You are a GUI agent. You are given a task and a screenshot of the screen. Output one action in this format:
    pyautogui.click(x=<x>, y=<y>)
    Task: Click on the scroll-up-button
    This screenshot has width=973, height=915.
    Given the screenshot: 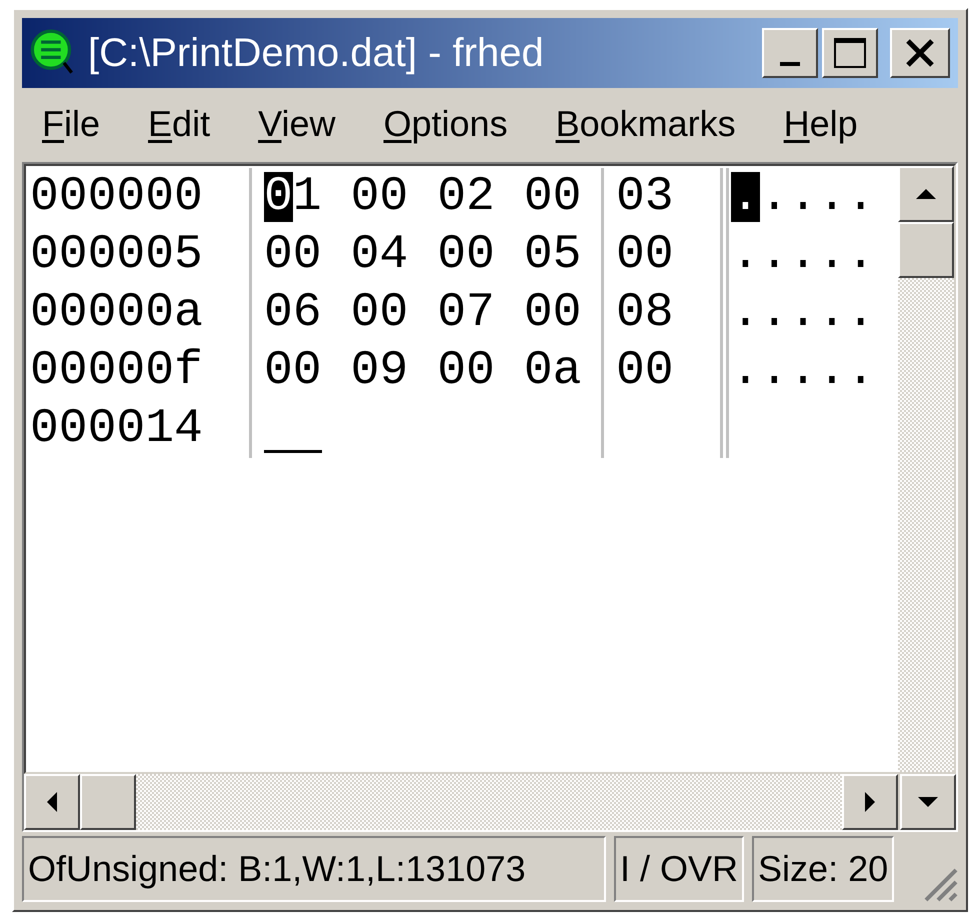 What is the action you would take?
    pyautogui.click(x=926, y=194)
    